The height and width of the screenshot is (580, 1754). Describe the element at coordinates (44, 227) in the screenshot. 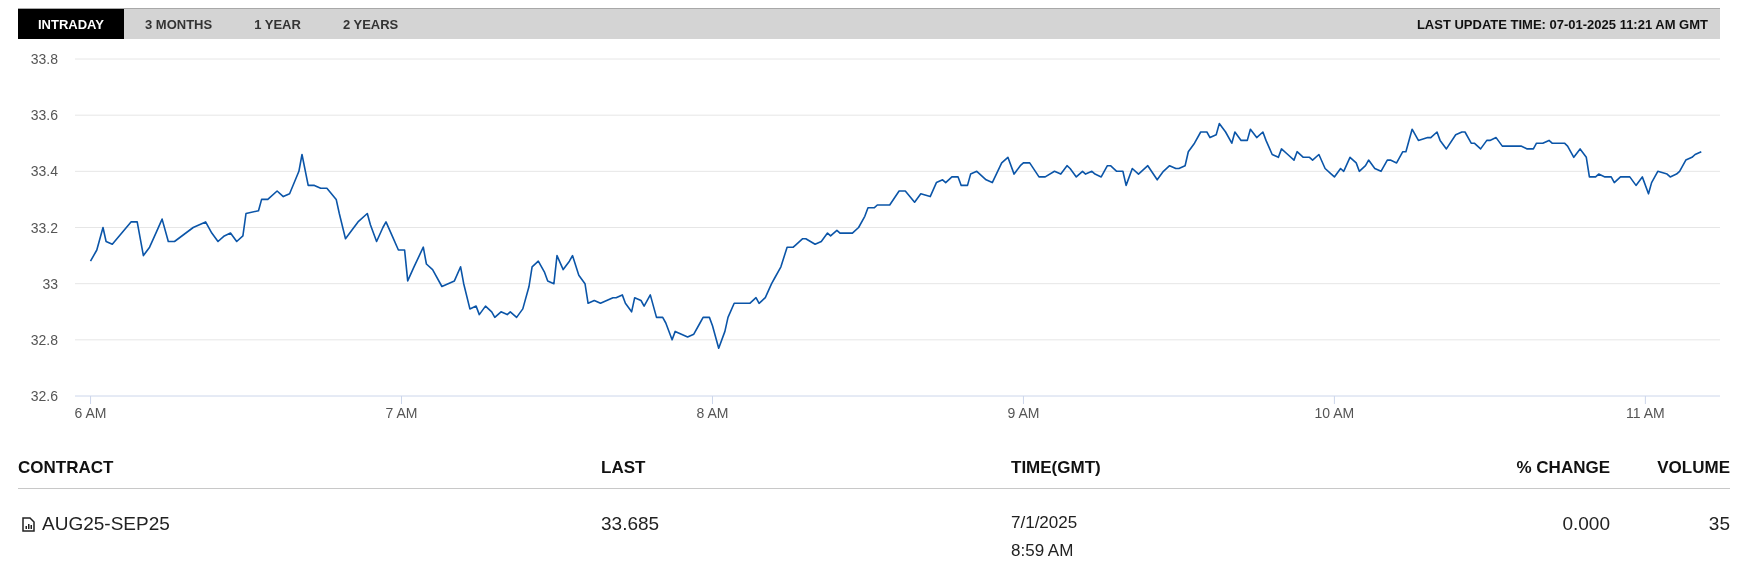

I see `y-axis-label: 33.2` at that location.